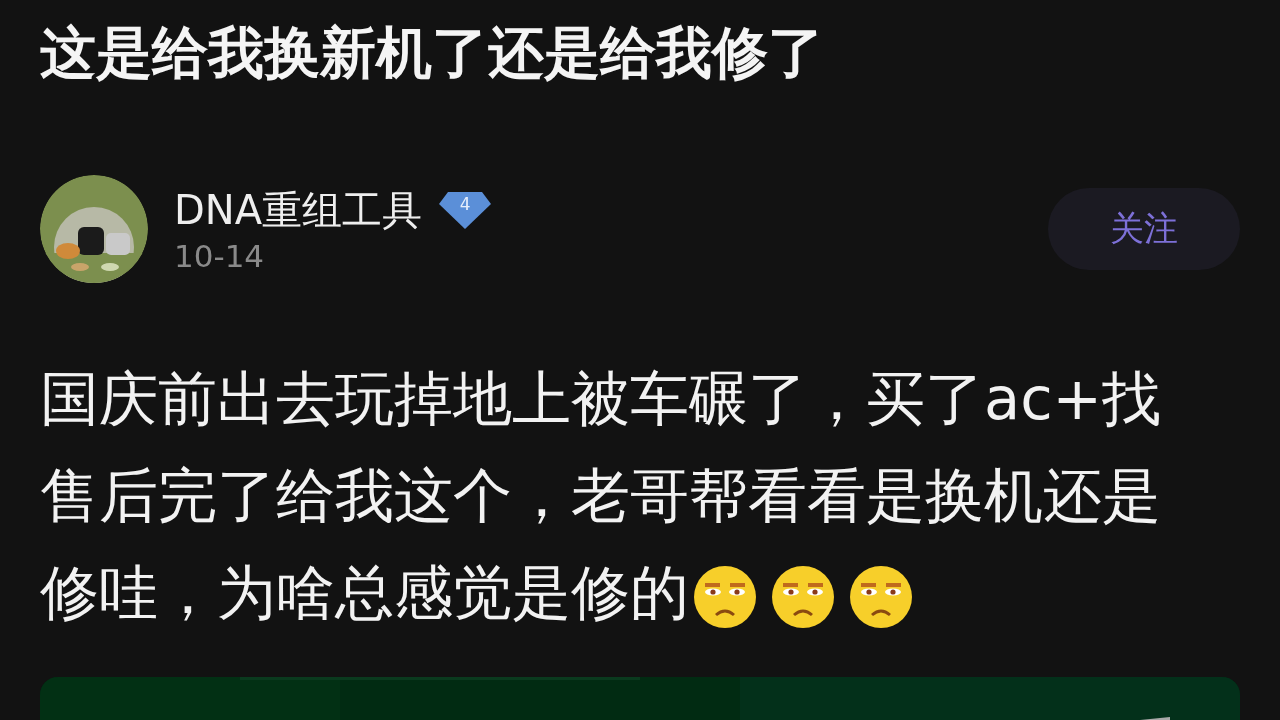  Describe the element at coordinates (220, 256) in the screenshot. I see `post-date: 10-14` at that location.